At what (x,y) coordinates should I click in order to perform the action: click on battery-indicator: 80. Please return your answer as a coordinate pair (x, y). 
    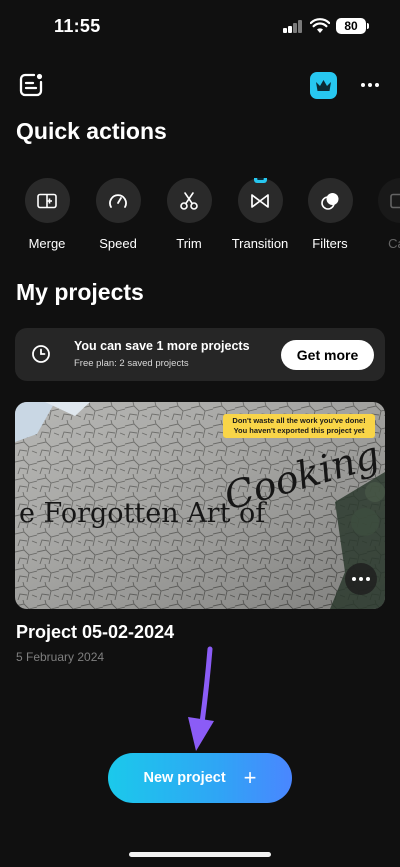
    Looking at the image, I should click on (352, 26).